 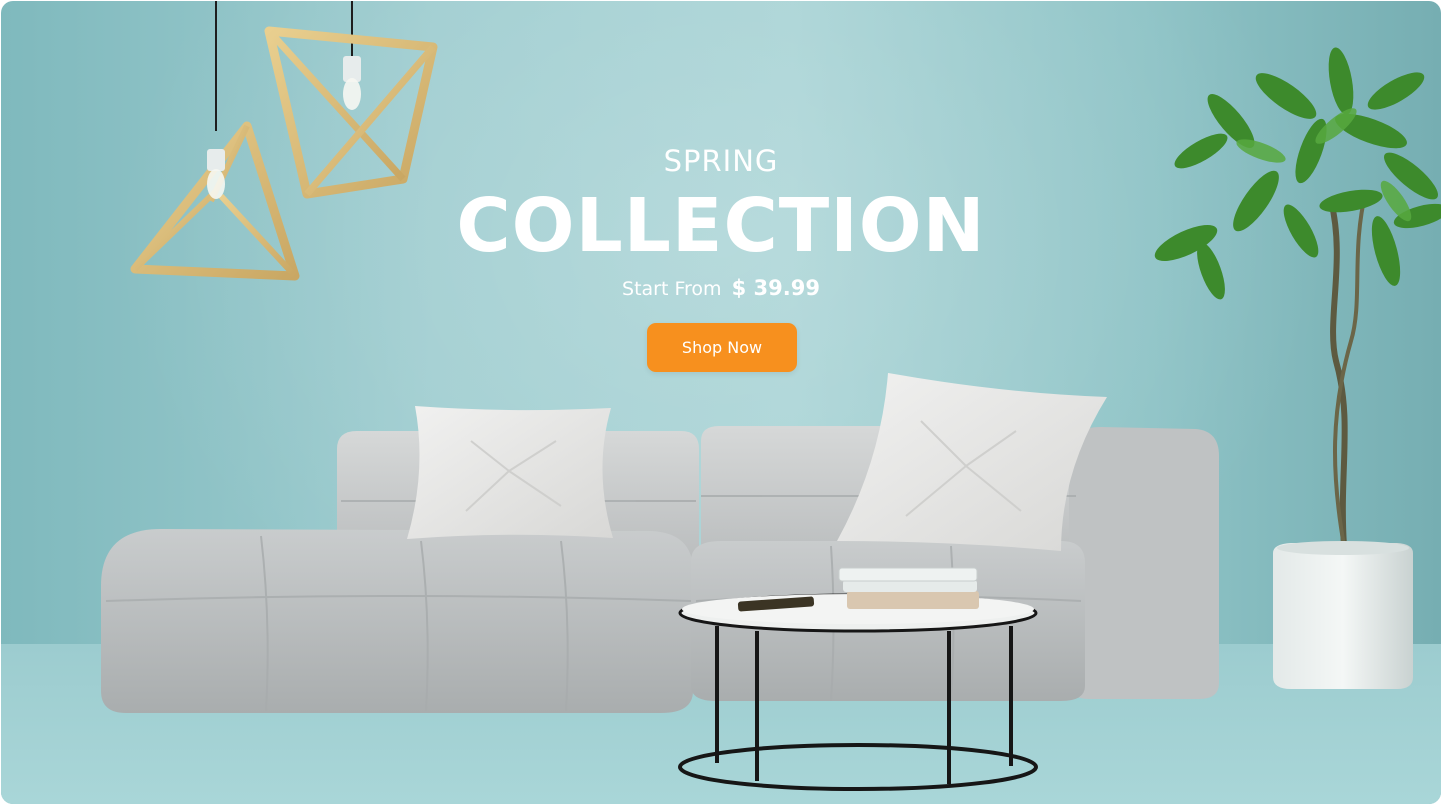 I want to click on hero-headline: COLLECTION, so click(x=721, y=226).